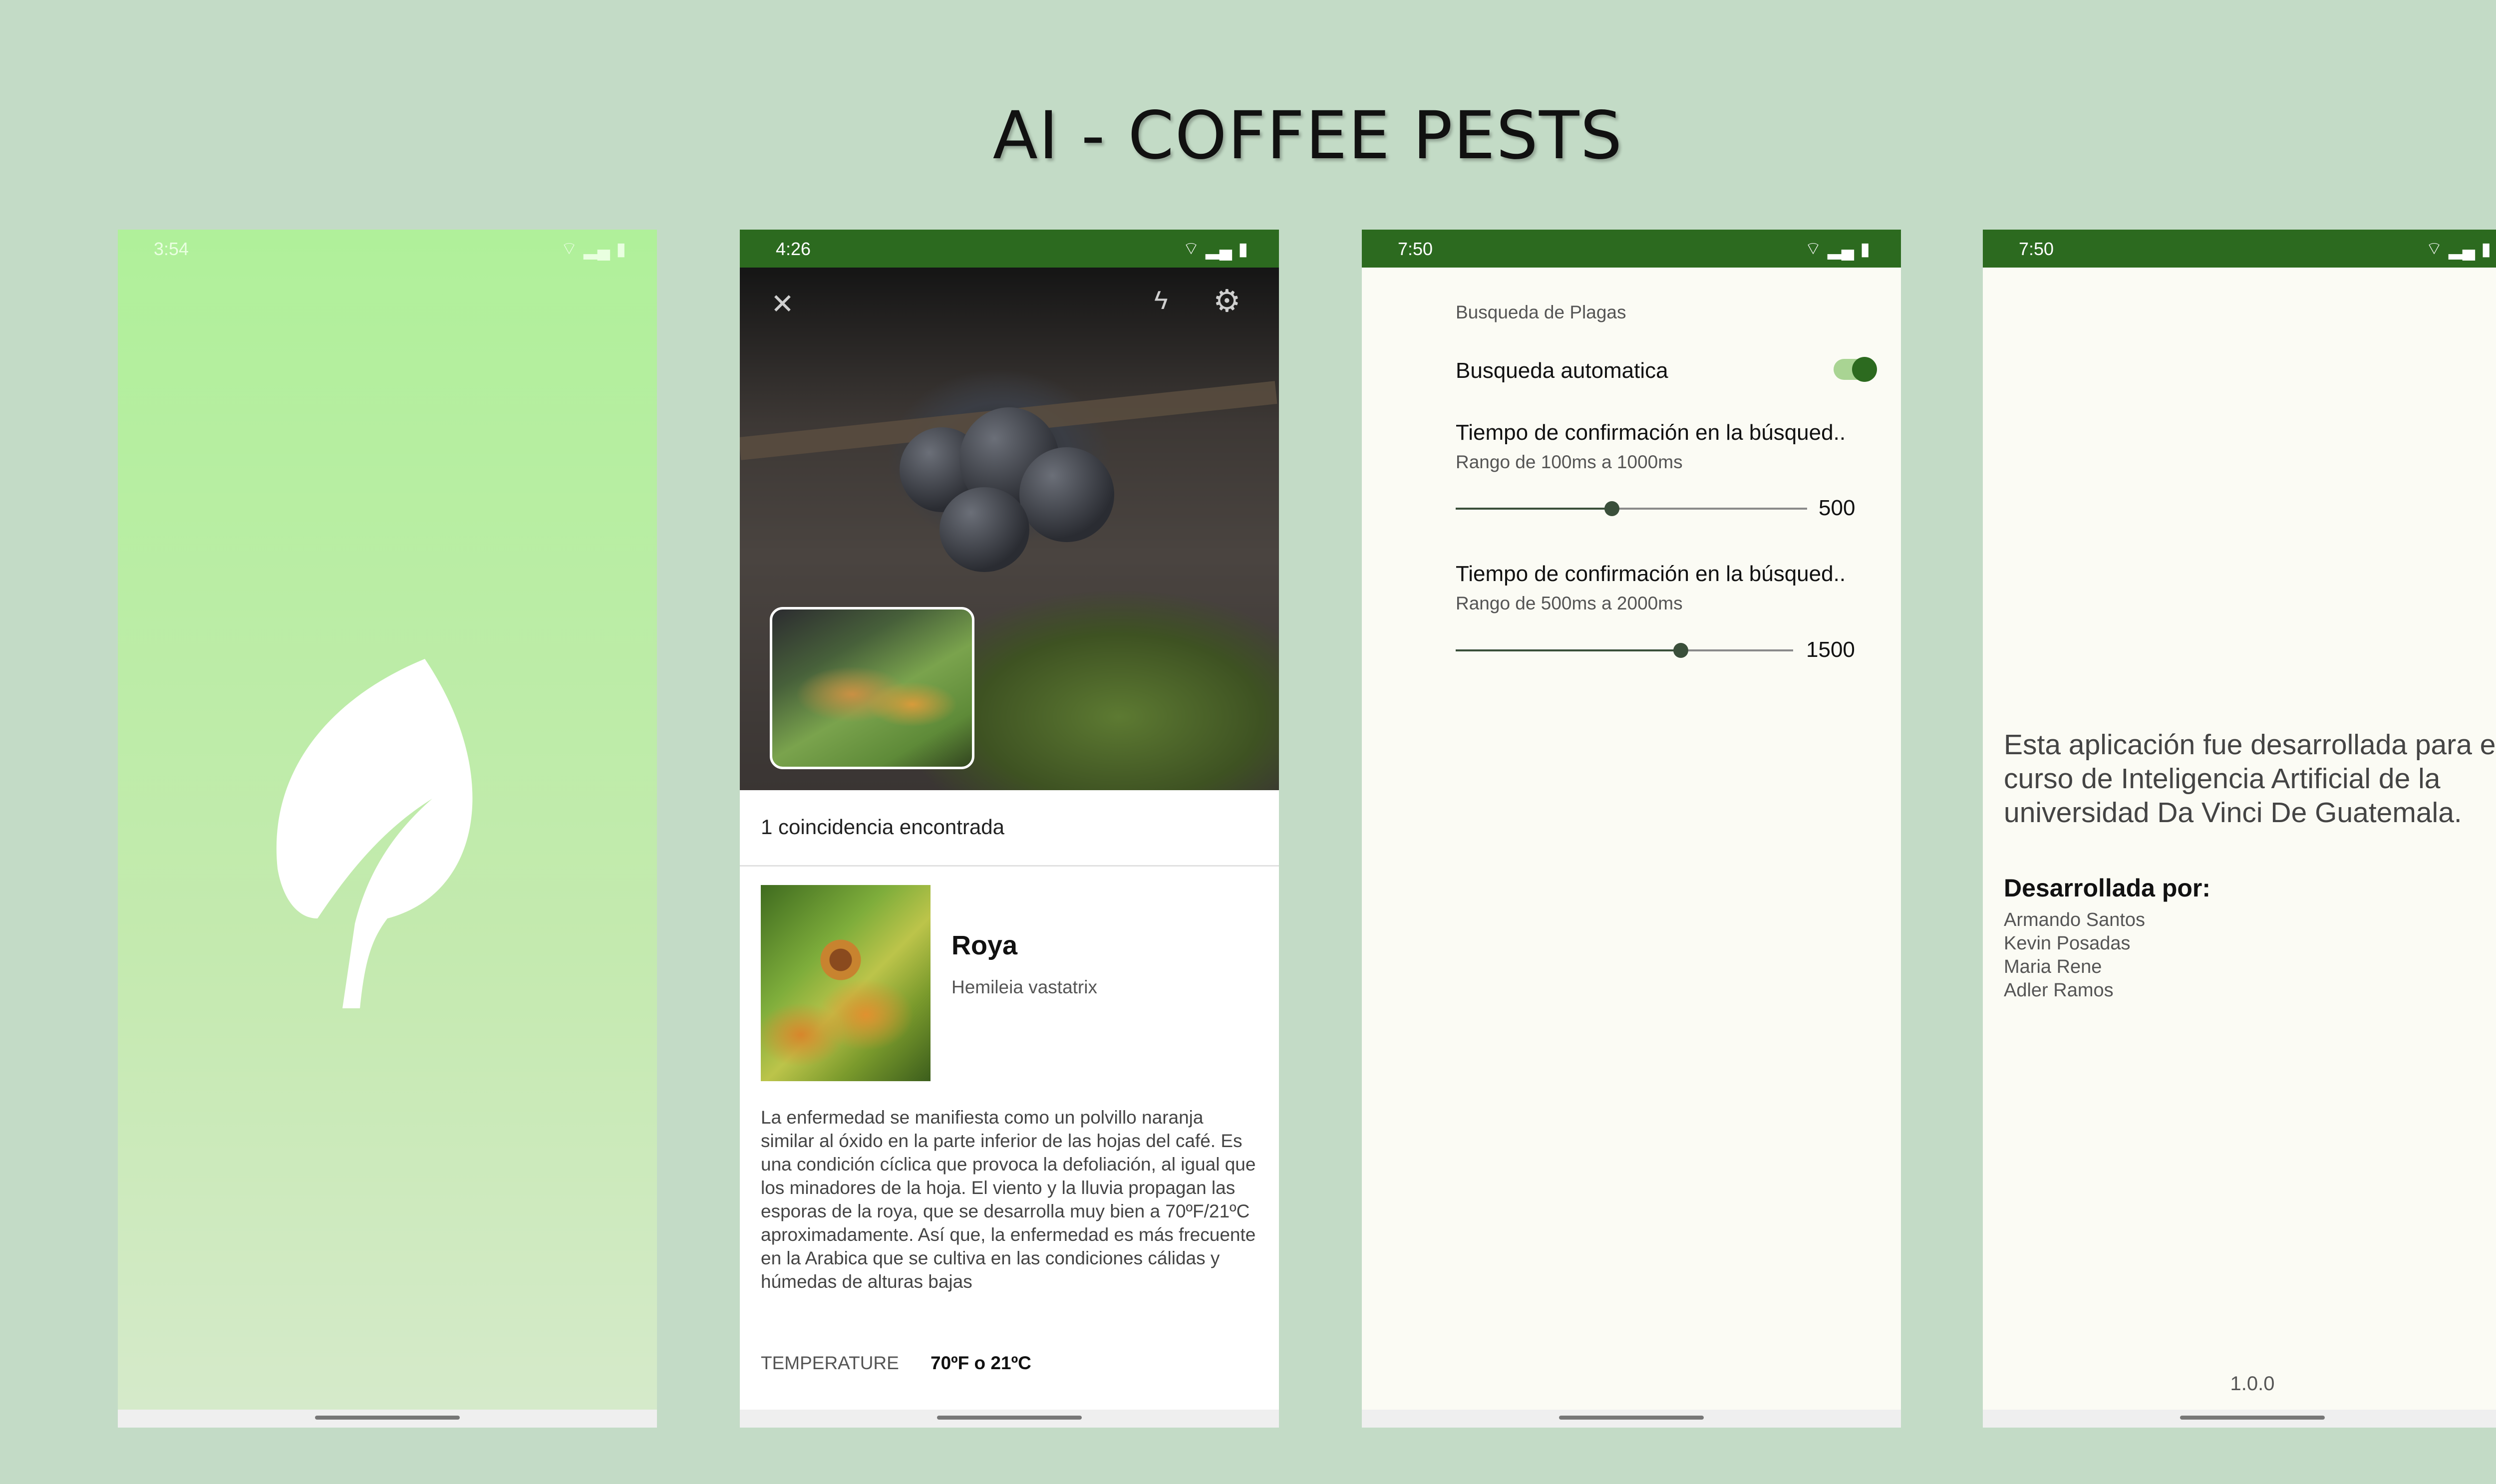 The height and width of the screenshot is (1484, 2496). What do you see at coordinates (387, 249) in the screenshot?
I see `status-bar: 3:54 ⌔ ▂▄ ▮` at bounding box center [387, 249].